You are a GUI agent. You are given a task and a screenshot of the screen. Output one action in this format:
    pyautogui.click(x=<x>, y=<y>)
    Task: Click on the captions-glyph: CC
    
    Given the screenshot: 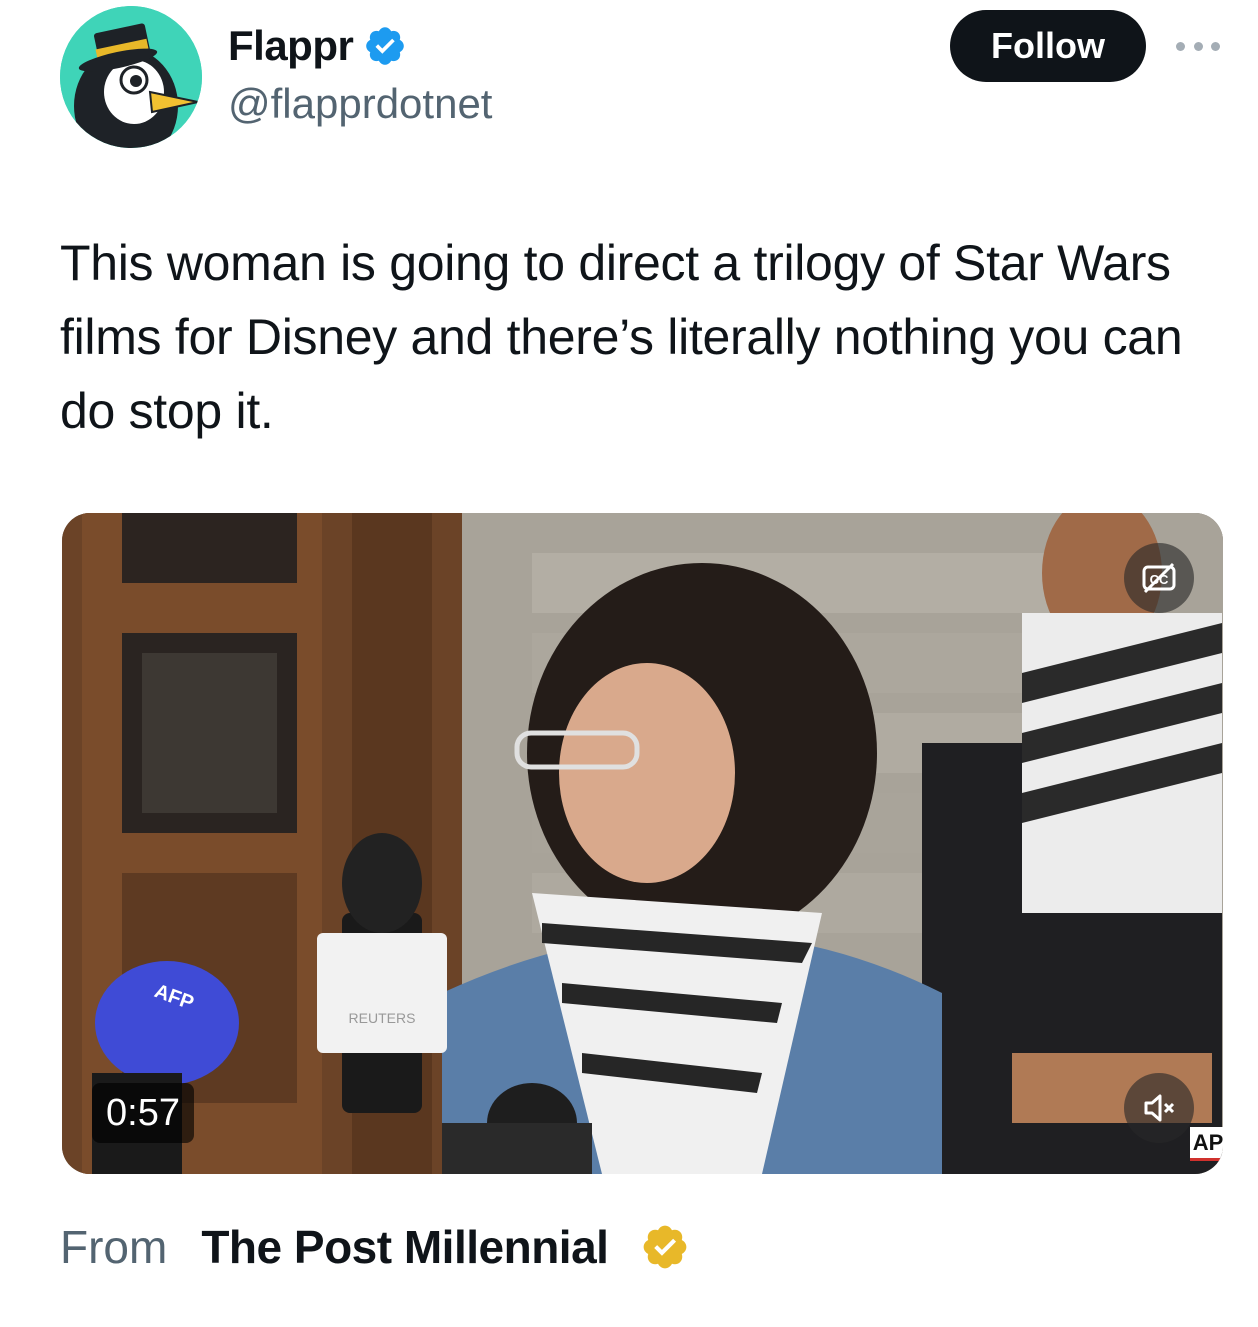 What is the action you would take?
    pyautogui.click(x=1159, y=578)
    